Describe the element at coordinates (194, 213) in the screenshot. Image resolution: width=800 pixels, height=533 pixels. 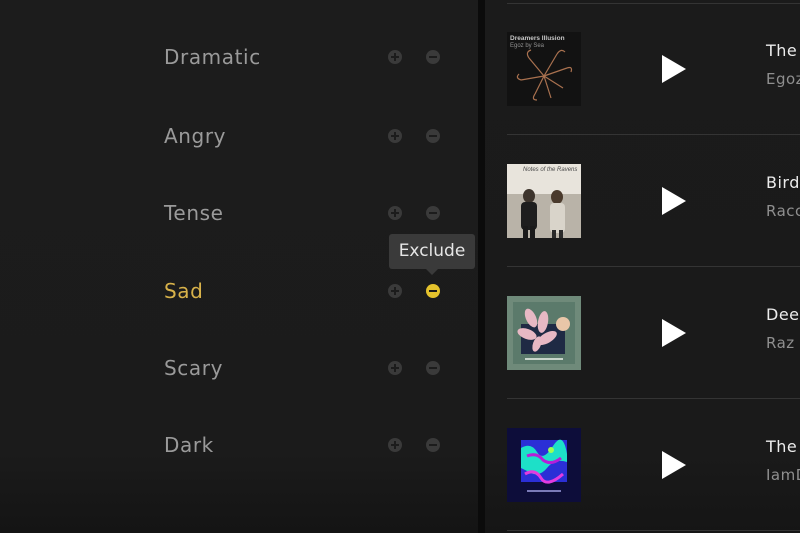
I see `mood-label-tense: Tense` at that location.